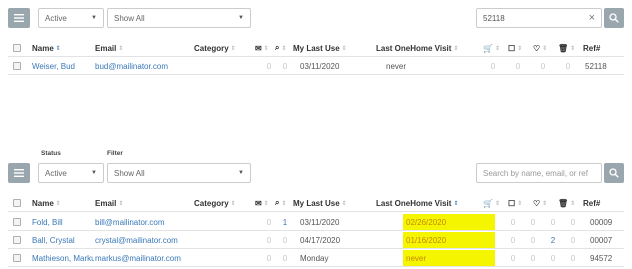 Image resolution: width=632 pixels, height=269 pixels. I want to click on last-visit: 01/16/2020, so click(449, 240).